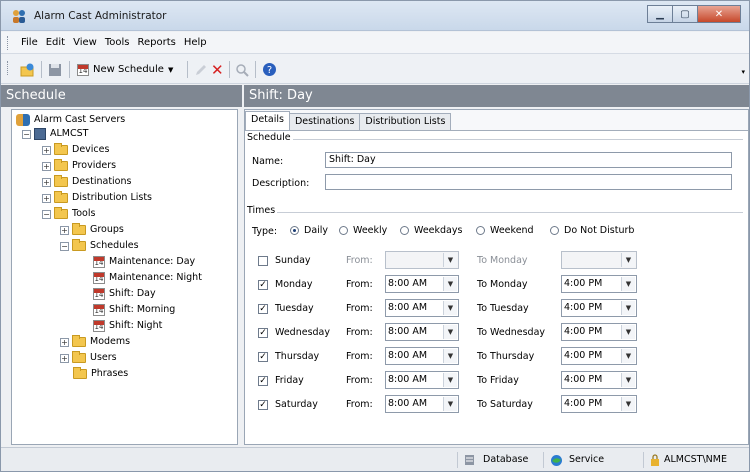 Image resolution: width=750 pixels, height=472 pixels. What do you see at coordinates (8, 68) in the screenshot?
I see `toolbar-grip` at bounding box center [8, 68].